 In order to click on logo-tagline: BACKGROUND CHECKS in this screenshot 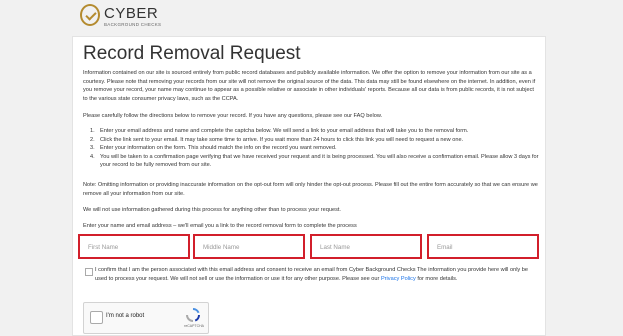, I will do `click(133, 24)`.